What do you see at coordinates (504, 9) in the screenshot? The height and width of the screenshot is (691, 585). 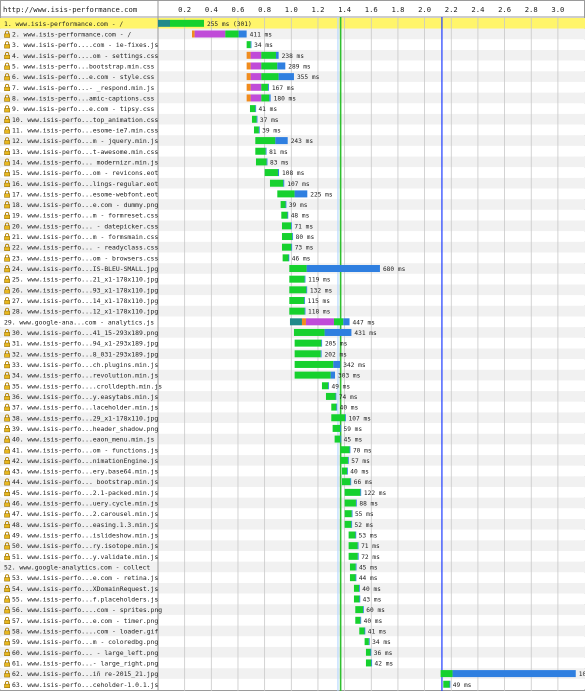 I see `x-tick-label: 2.6` at bounding box center [504, 9].